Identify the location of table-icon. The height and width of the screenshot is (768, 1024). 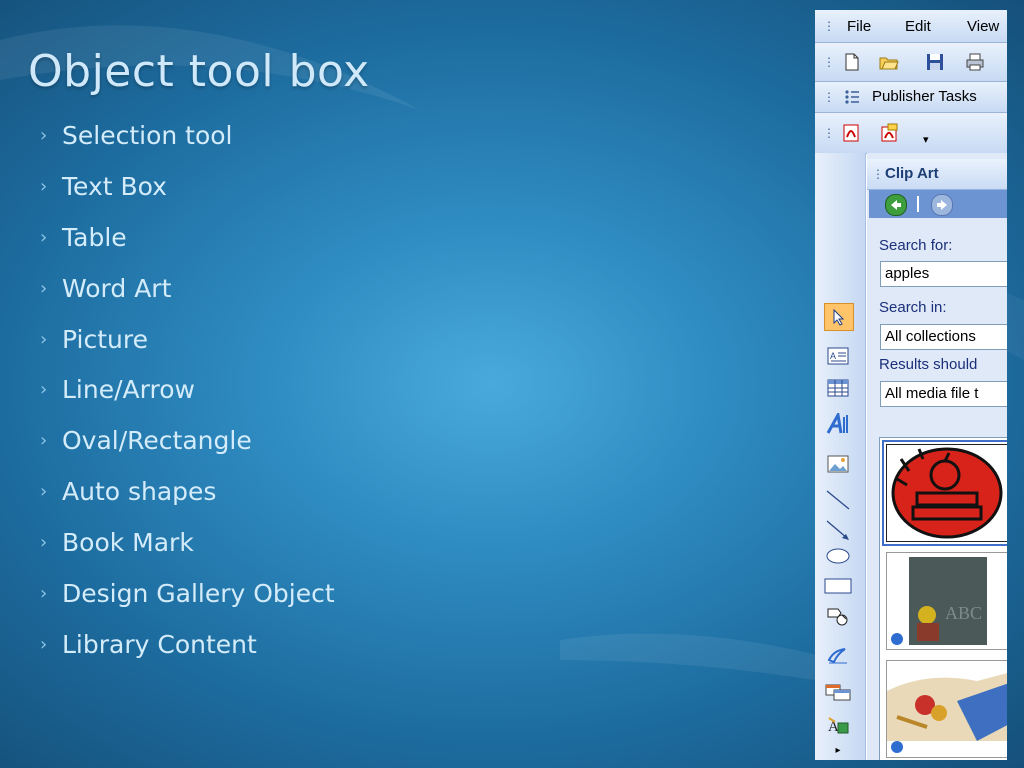
(838, 388).